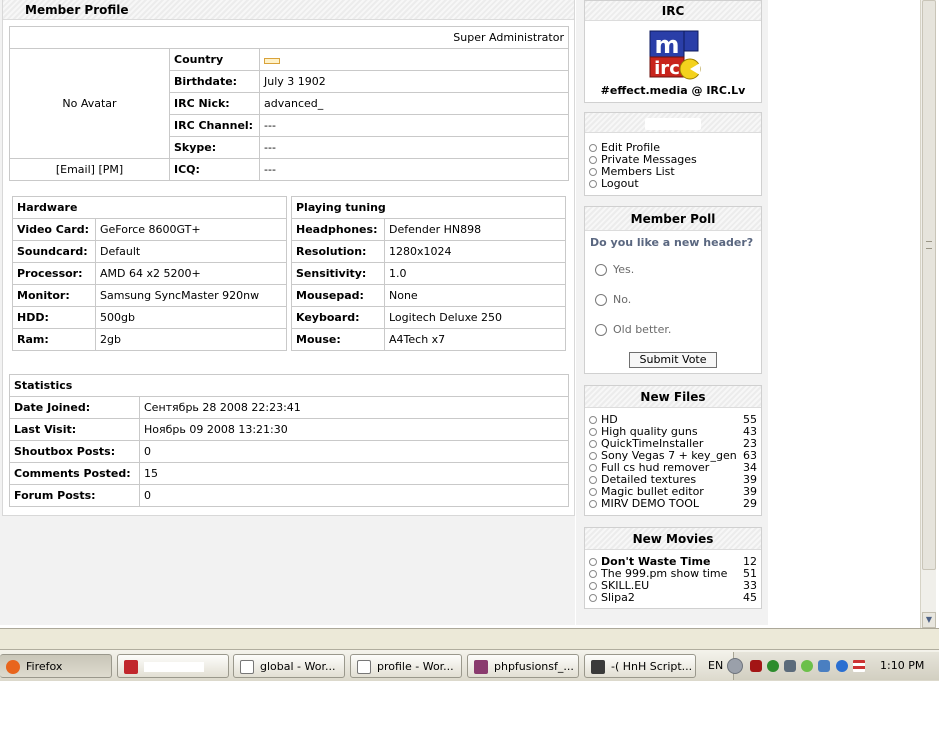  Describe the element at coordinates (74, 495) in the screenshot. I see `stat-label: Forum Posts:` at that location.